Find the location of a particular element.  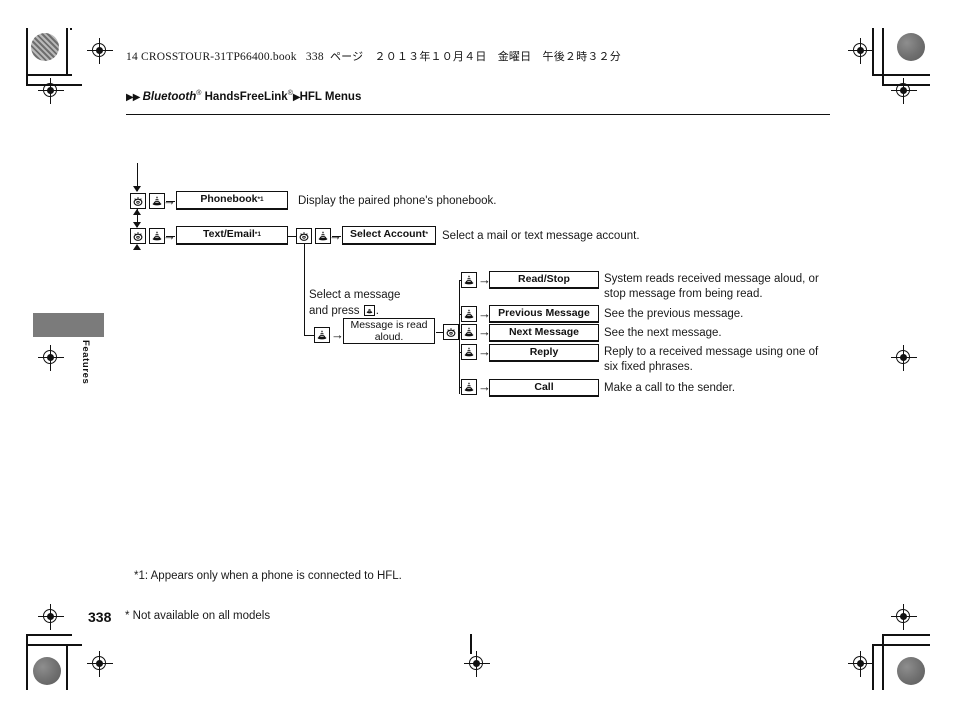

menu-item-reply: Reply is located at coordinates (544, 353).